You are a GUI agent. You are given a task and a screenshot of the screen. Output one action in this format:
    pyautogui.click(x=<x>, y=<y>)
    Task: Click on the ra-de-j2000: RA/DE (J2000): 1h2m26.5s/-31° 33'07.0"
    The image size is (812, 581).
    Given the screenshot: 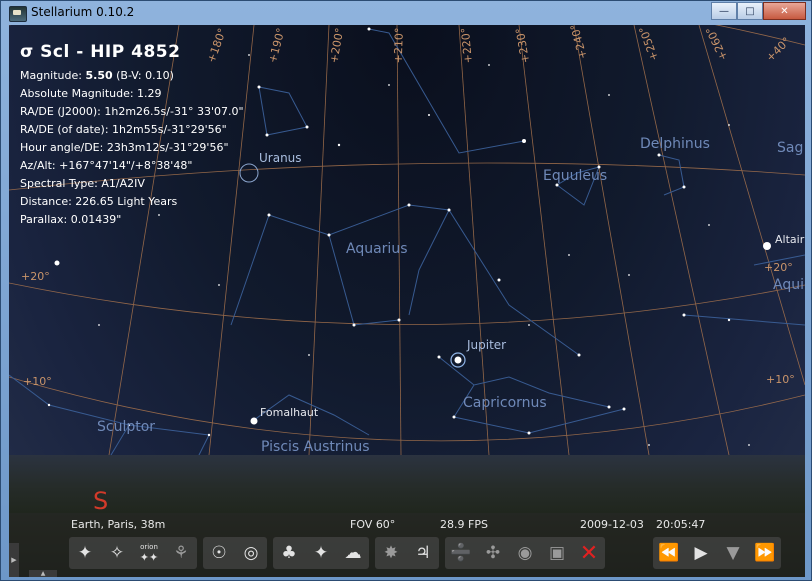 What is the action you would take?
    pyautogui.click(x=132, y=111)
    